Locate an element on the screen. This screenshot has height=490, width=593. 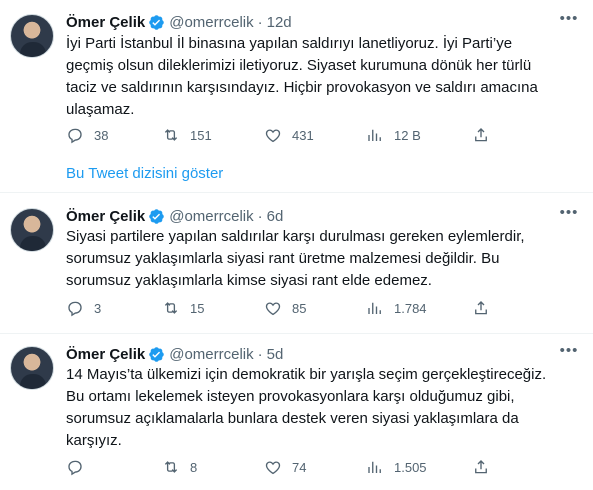
like-button: 85 is located at coordinates (285, 308).